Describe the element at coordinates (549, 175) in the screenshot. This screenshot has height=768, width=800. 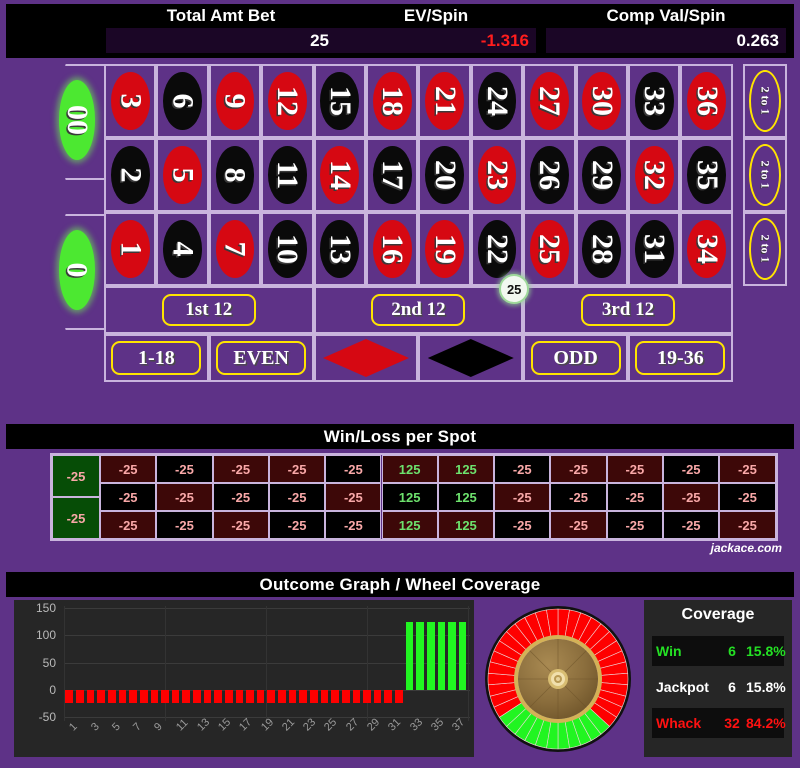
I see `number-cell-26: 26` at that location.